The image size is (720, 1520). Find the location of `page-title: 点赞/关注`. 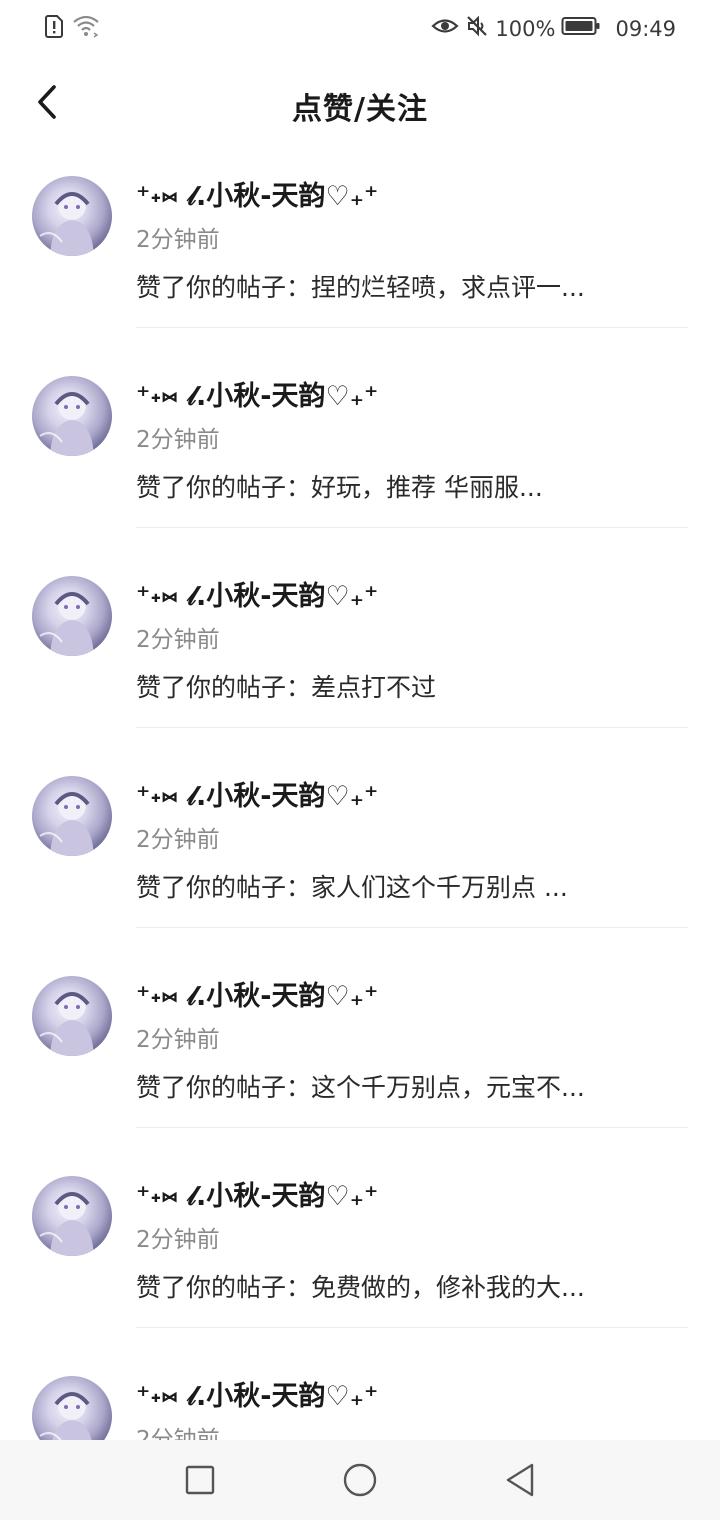

page-title: 点赞/关注 is located at coordinates (360, 109).